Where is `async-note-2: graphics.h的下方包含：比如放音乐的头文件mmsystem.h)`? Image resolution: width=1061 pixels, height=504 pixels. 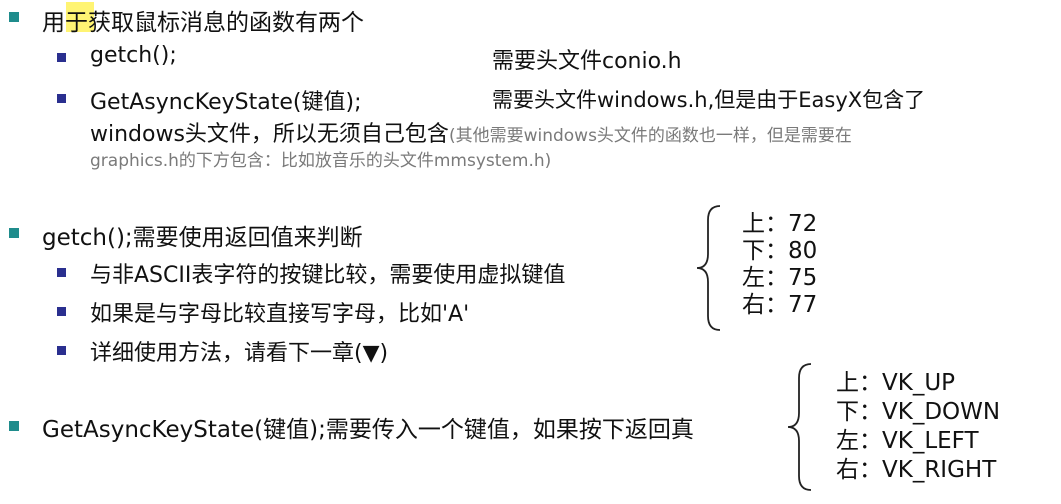
async-note-2: graphics.h的下方包含：比如放音乐的头文件mmsystem.h) is located at coordinates (321, 161).